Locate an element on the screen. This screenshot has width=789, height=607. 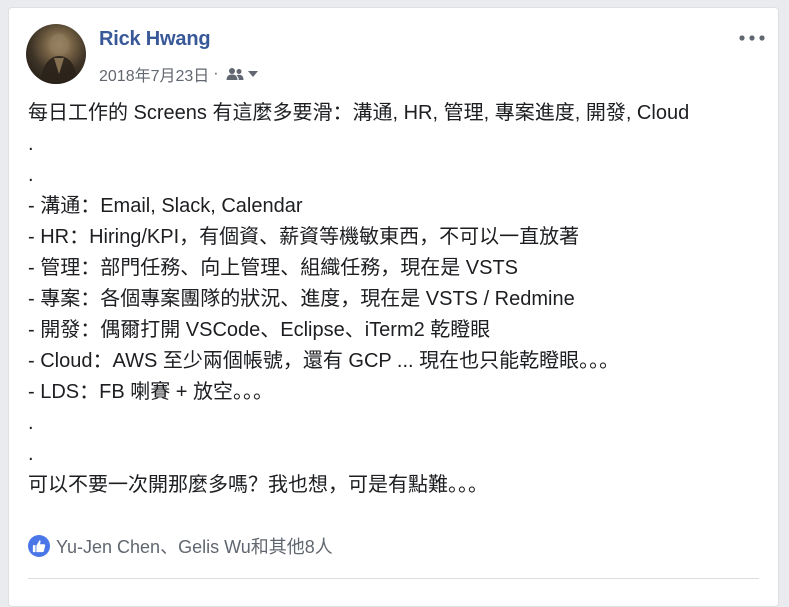
post-line: - 開發：偶爾打開 VSCode、Eclipse、iTerm2 乾瞪眼 is located at coordinates (259, 330).